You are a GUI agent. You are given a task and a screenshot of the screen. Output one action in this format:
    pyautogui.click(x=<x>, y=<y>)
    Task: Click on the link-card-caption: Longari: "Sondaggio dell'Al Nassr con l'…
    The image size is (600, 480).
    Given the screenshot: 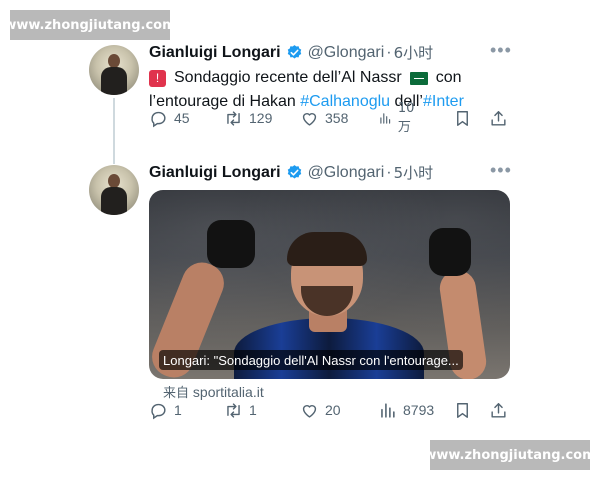 What is the action you would take?
    pyautogui.click(x=311, y=360)
    